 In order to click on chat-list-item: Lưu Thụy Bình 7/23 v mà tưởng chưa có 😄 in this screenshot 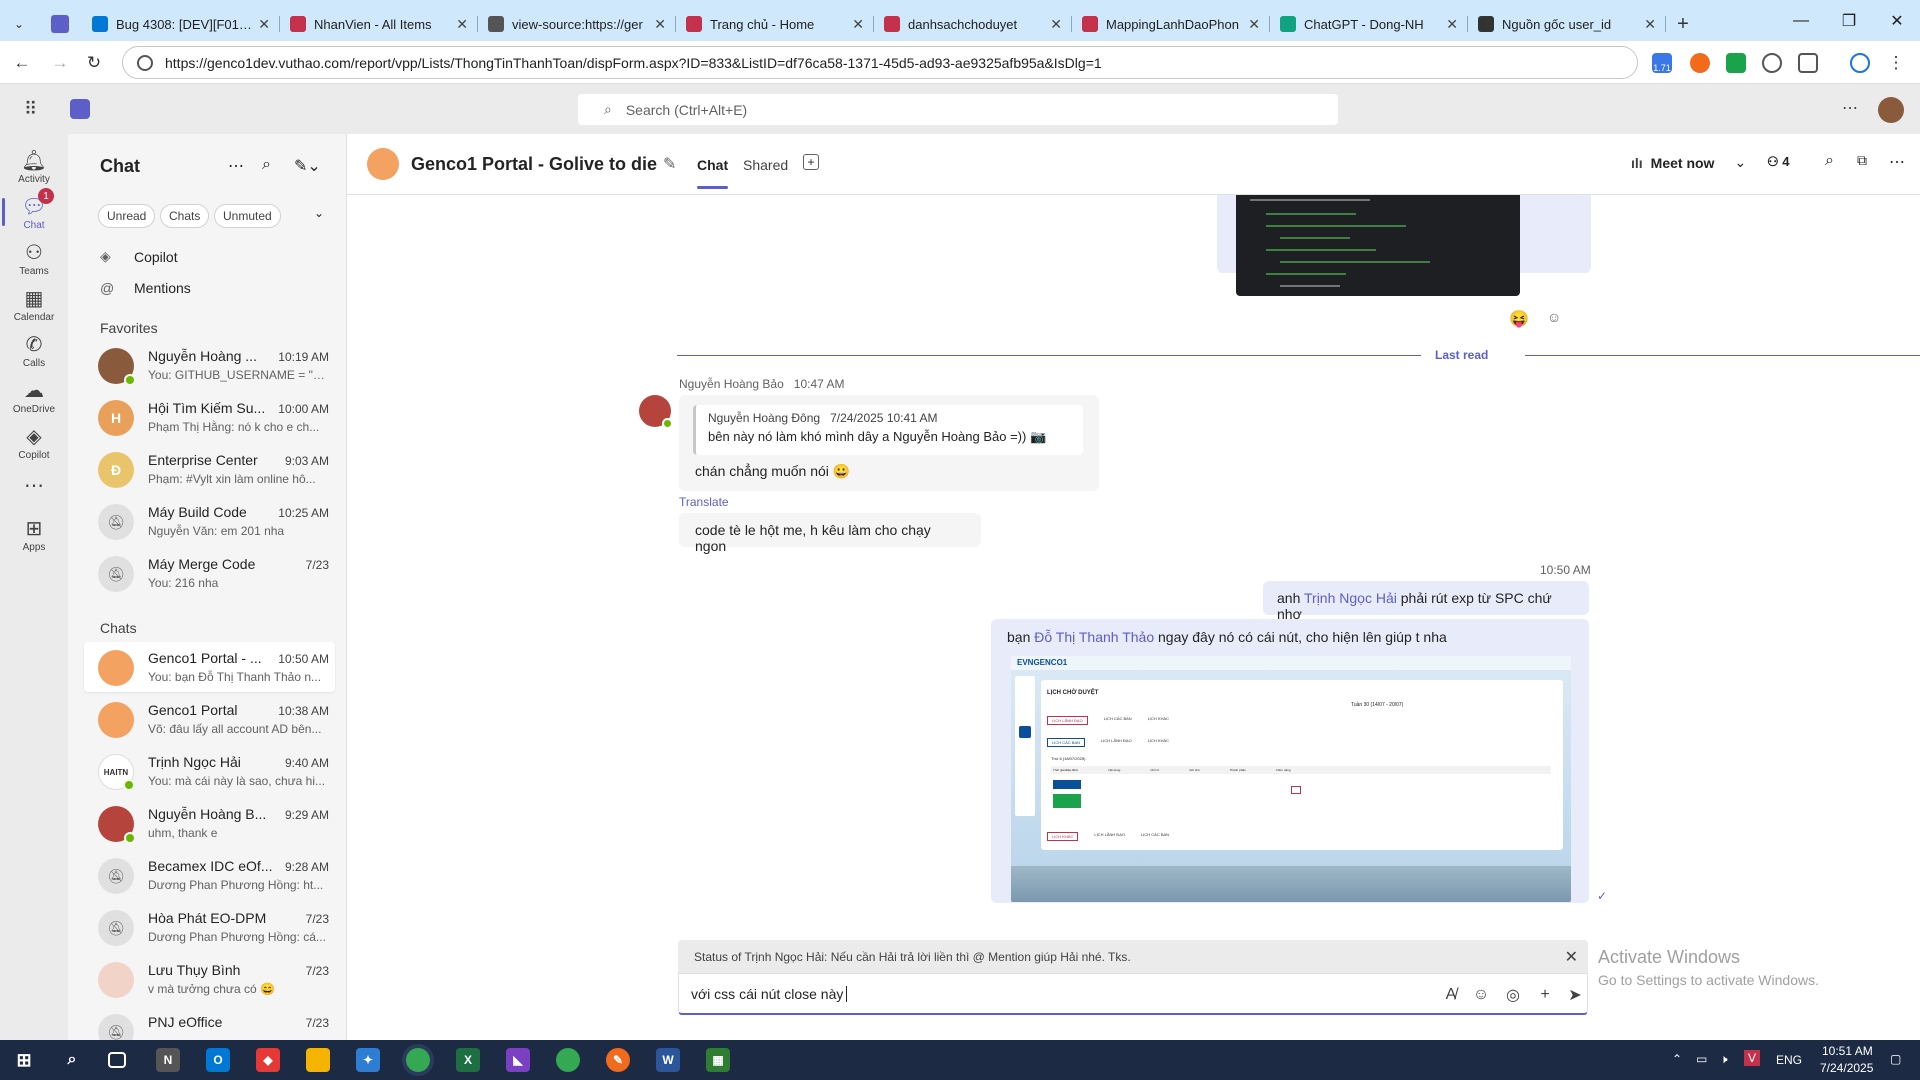, I will do `click(209, 979)`.